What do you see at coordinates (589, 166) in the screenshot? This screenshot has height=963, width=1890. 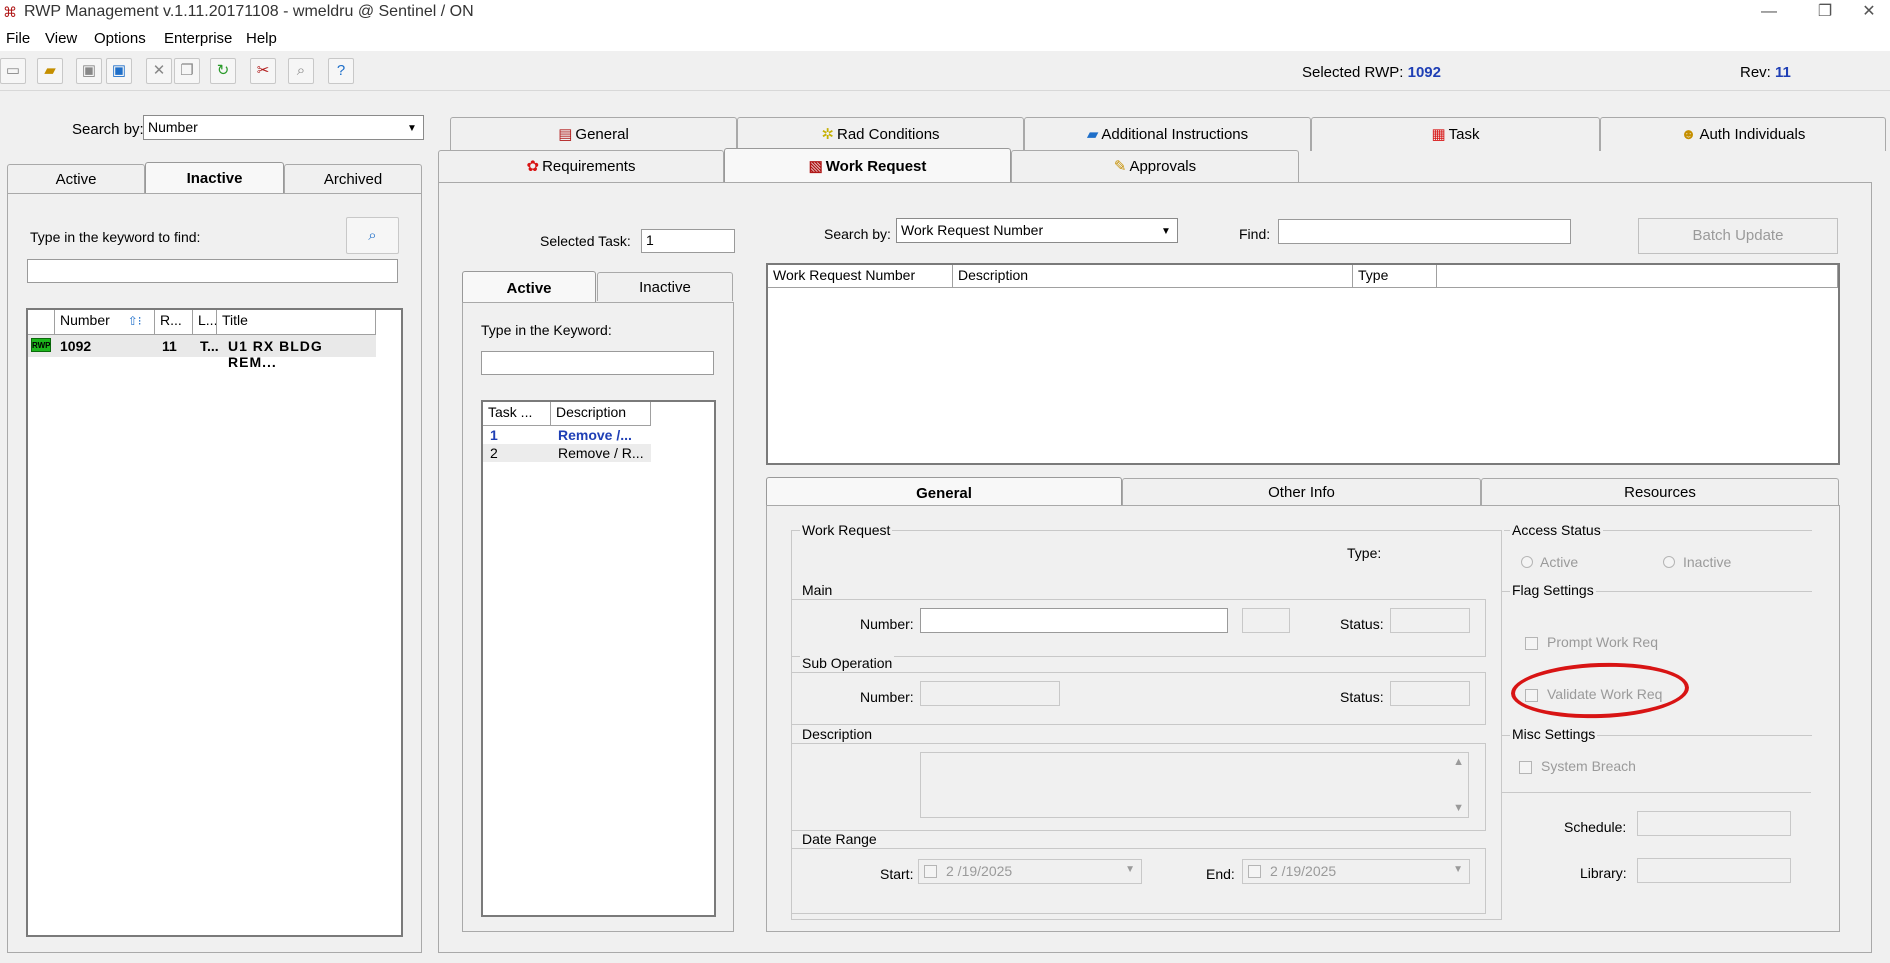 I see `tab-requirements-label: Requirements` at bounding box center [589, 166].